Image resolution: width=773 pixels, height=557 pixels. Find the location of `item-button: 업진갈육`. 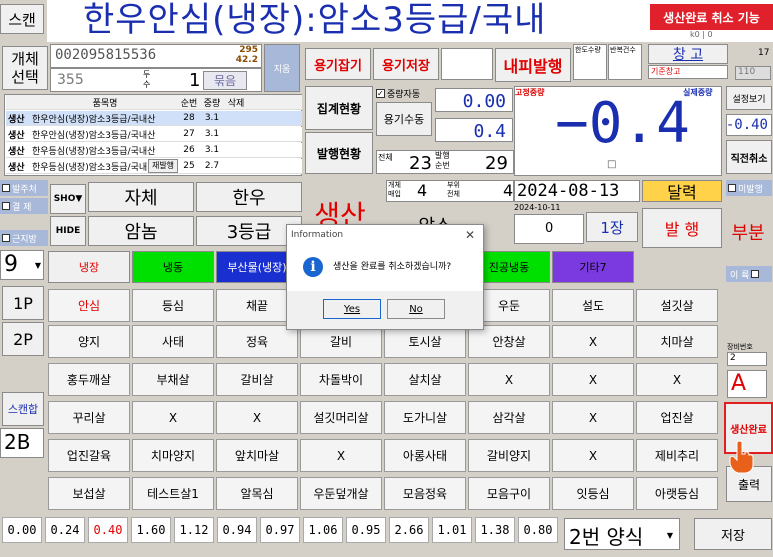

item-button: 업진갈육 is located at coordinates (89, 455).